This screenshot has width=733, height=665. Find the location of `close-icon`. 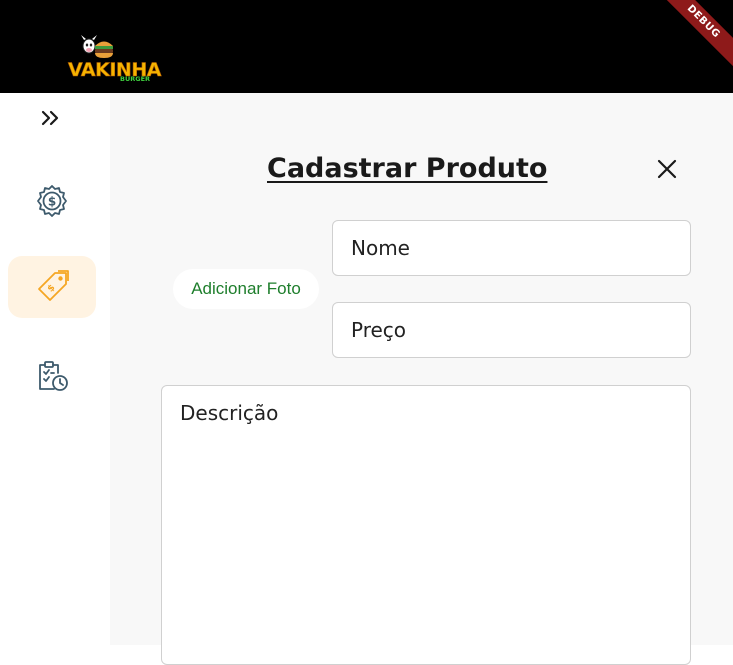

close-icon is located at coordinates (667, 169).